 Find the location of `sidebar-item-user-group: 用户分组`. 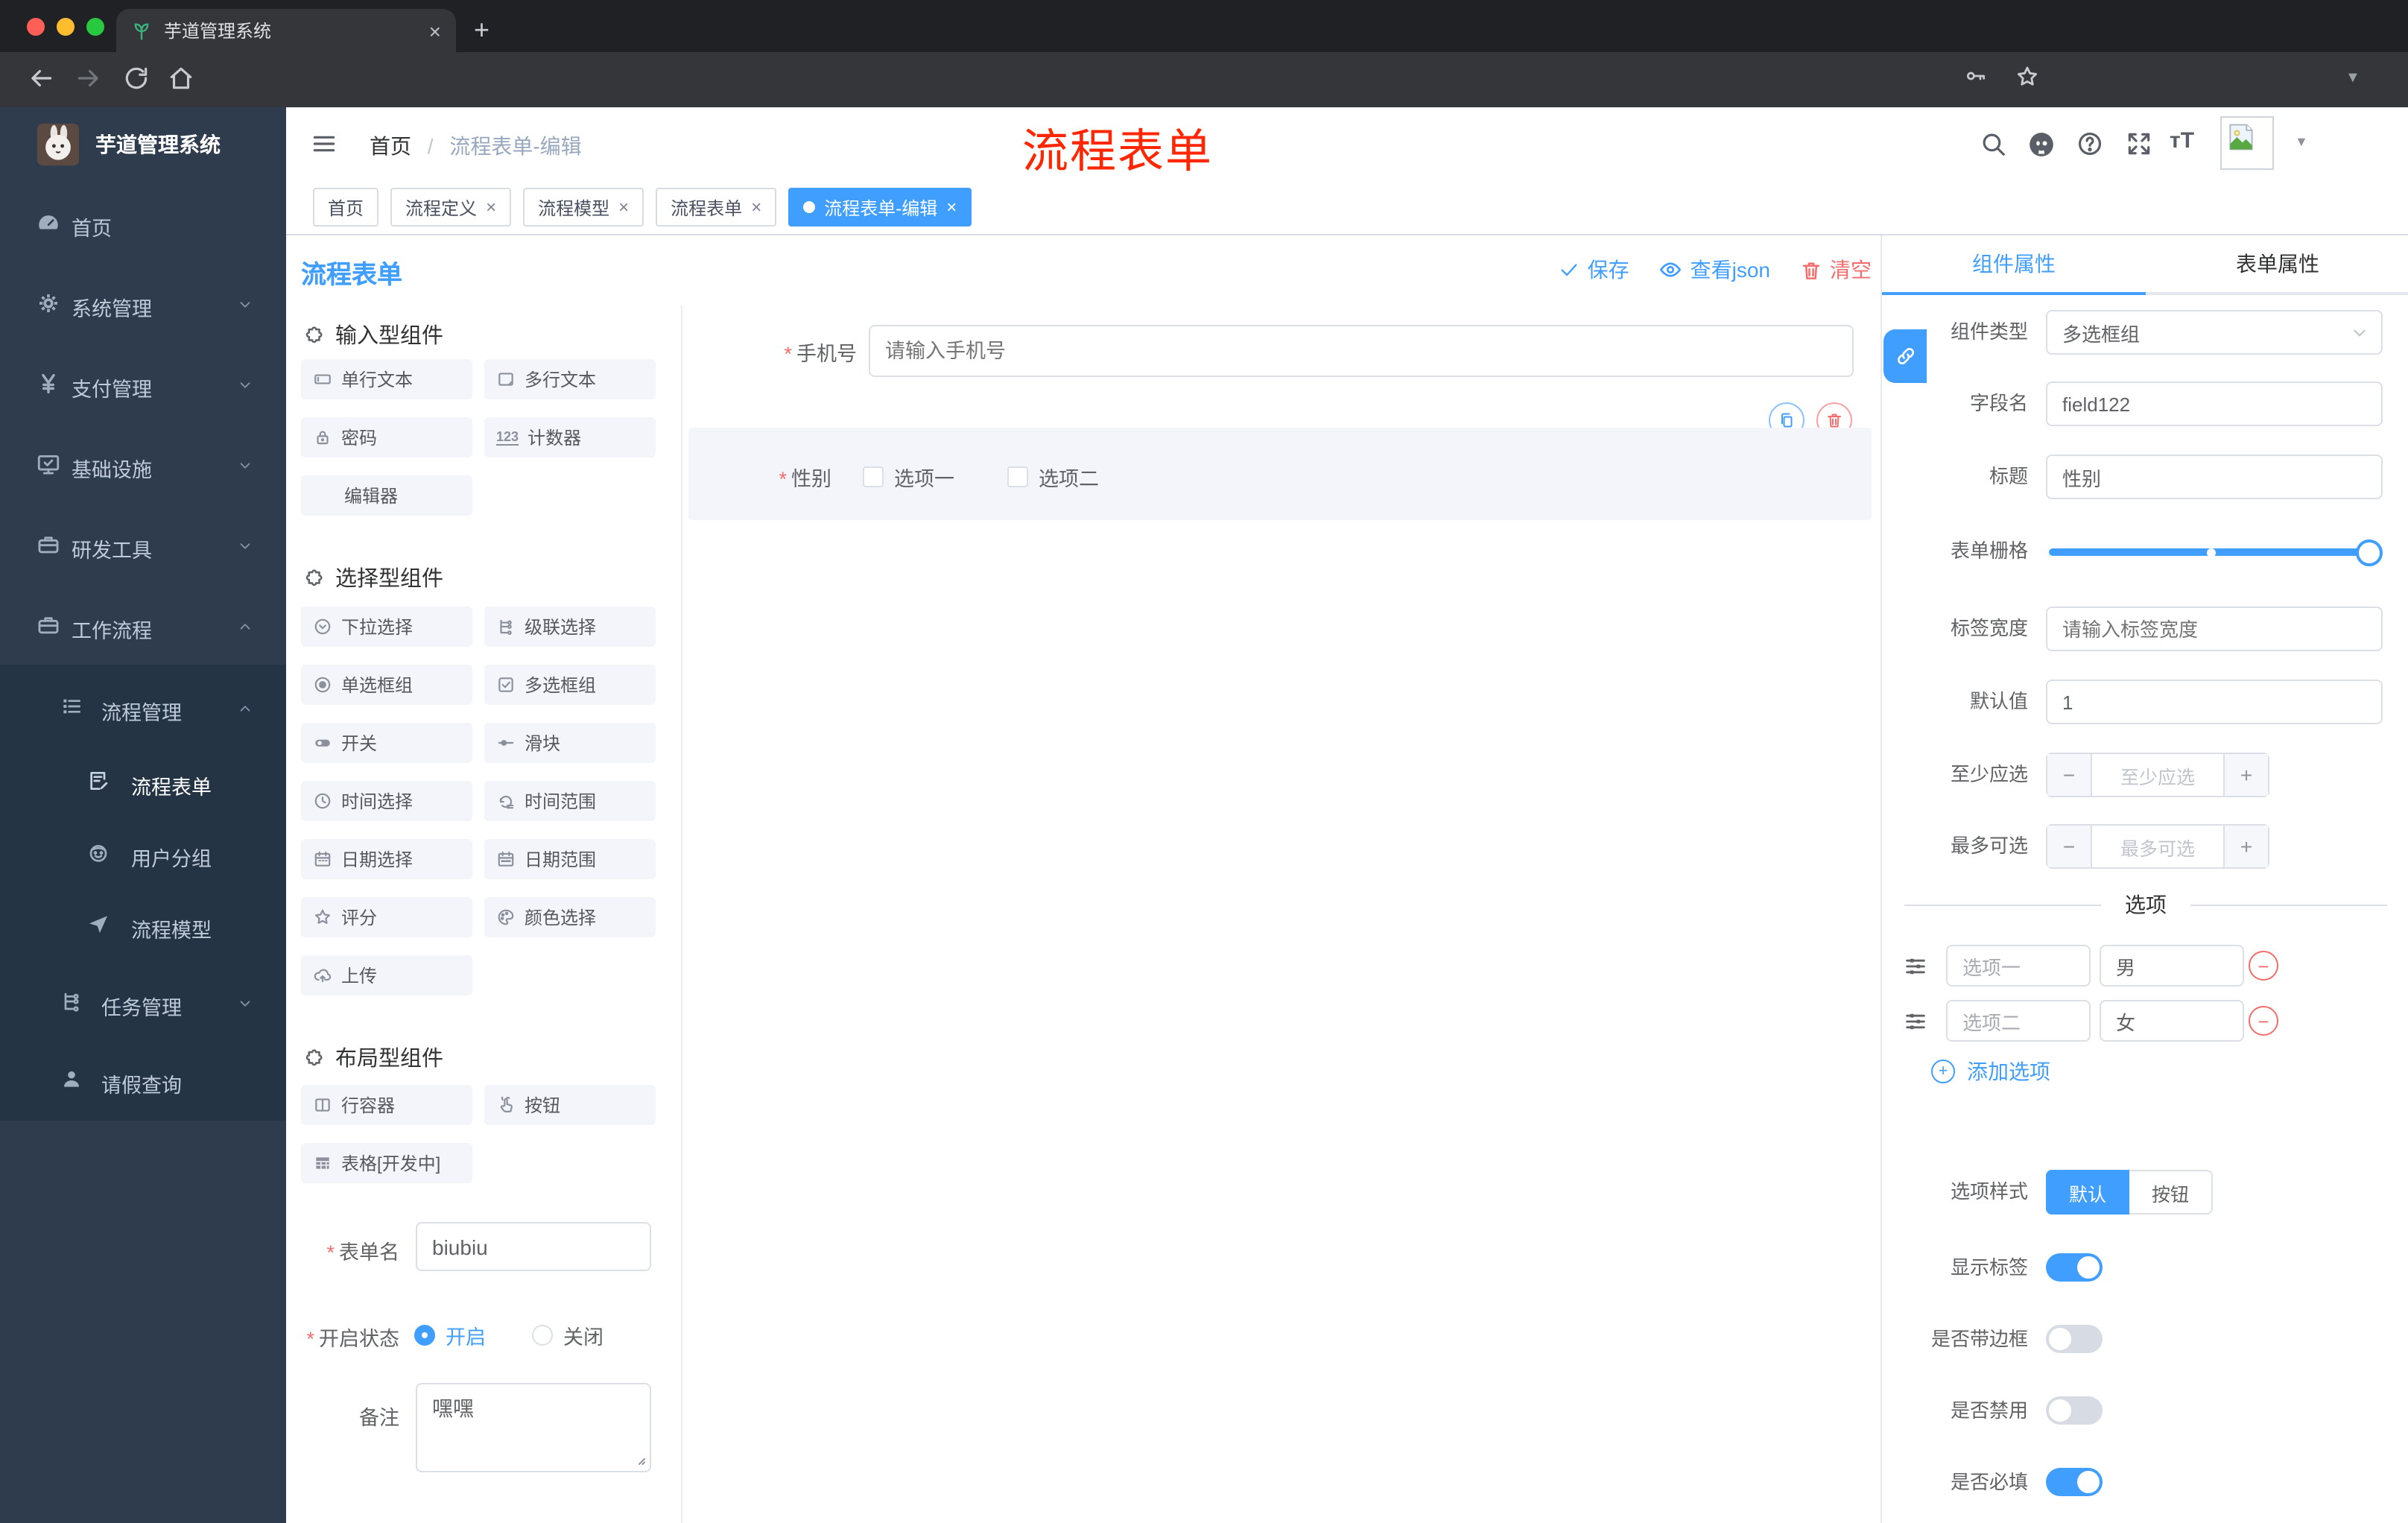

sidebar-item-user-group: 用户分组 is located at coordinates (143, 854).